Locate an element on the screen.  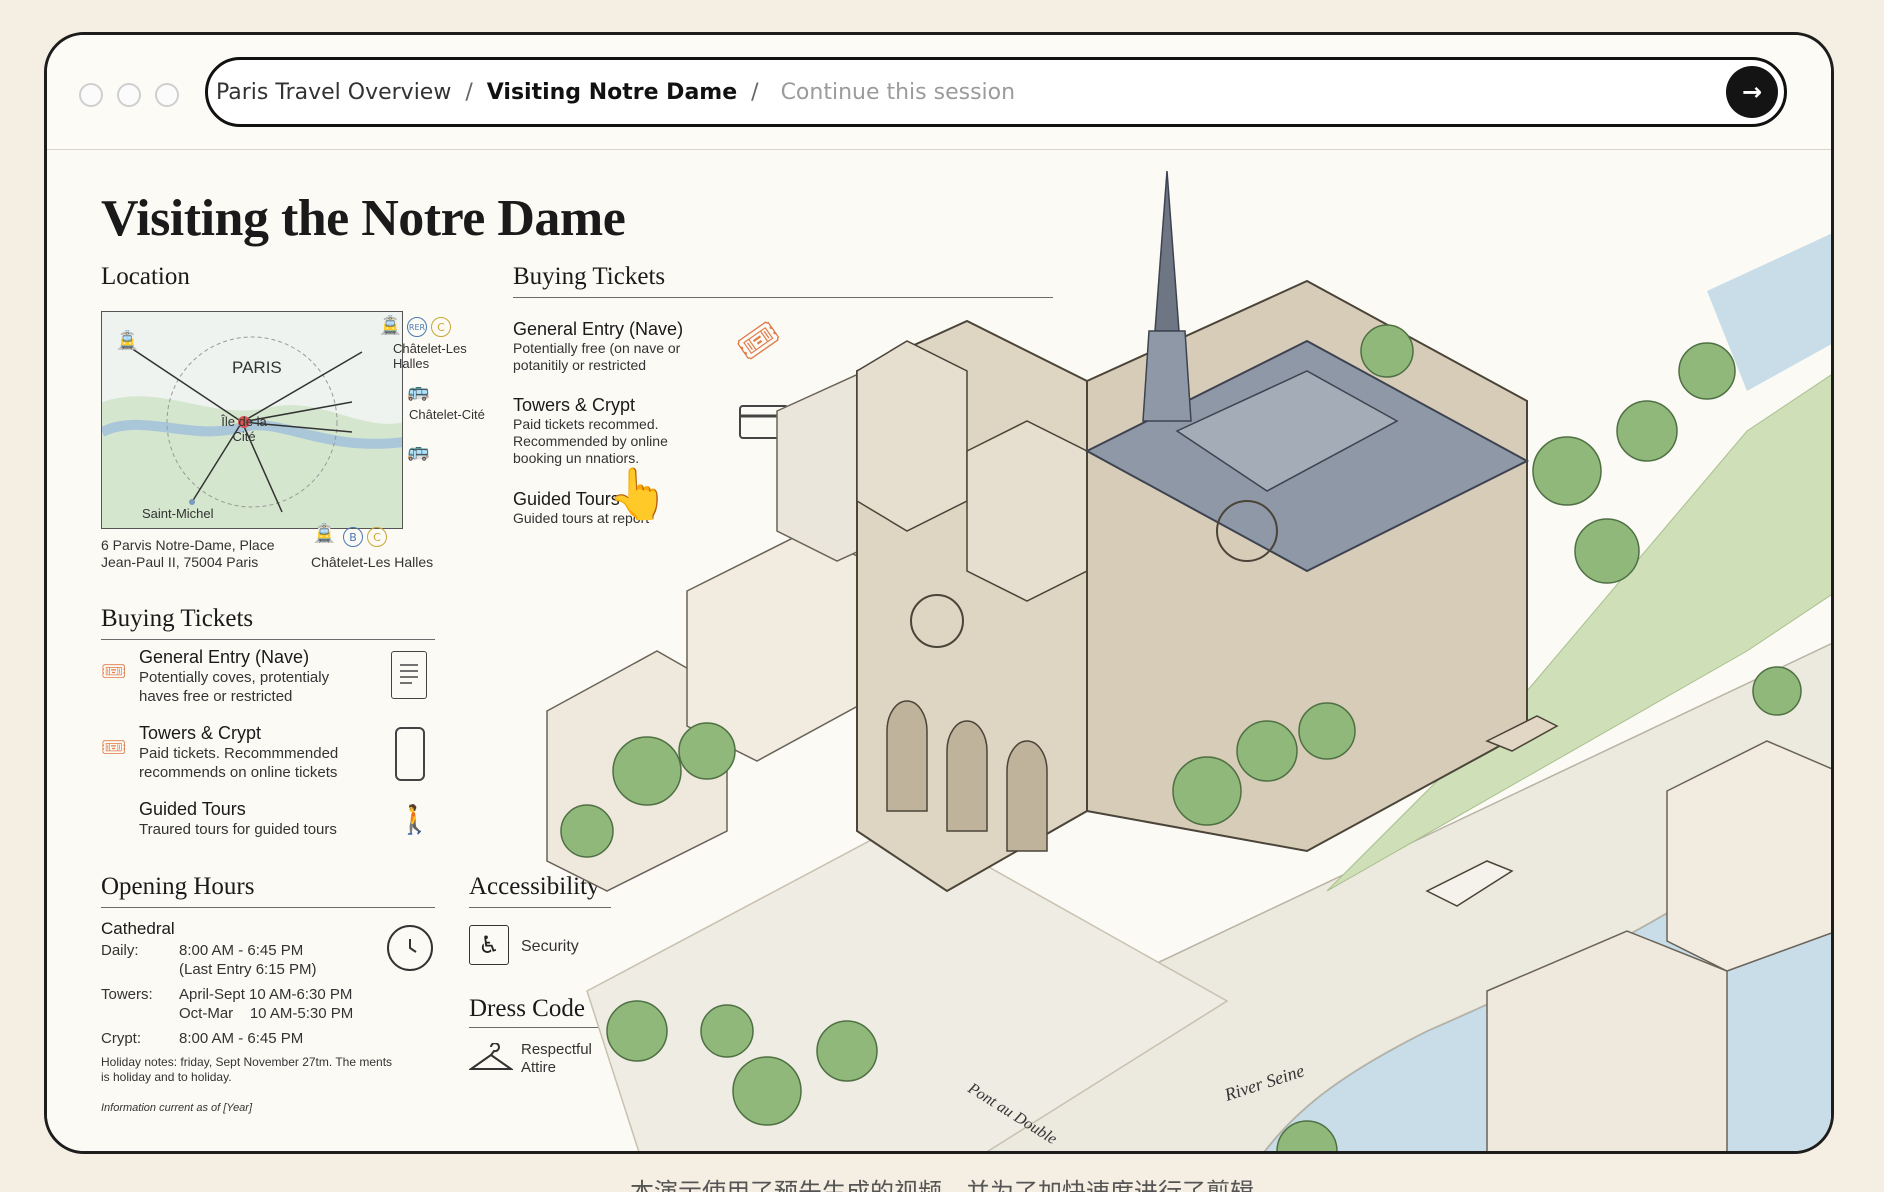
ticket-item-title: Guided Tours is located at coordinates (192, 809).